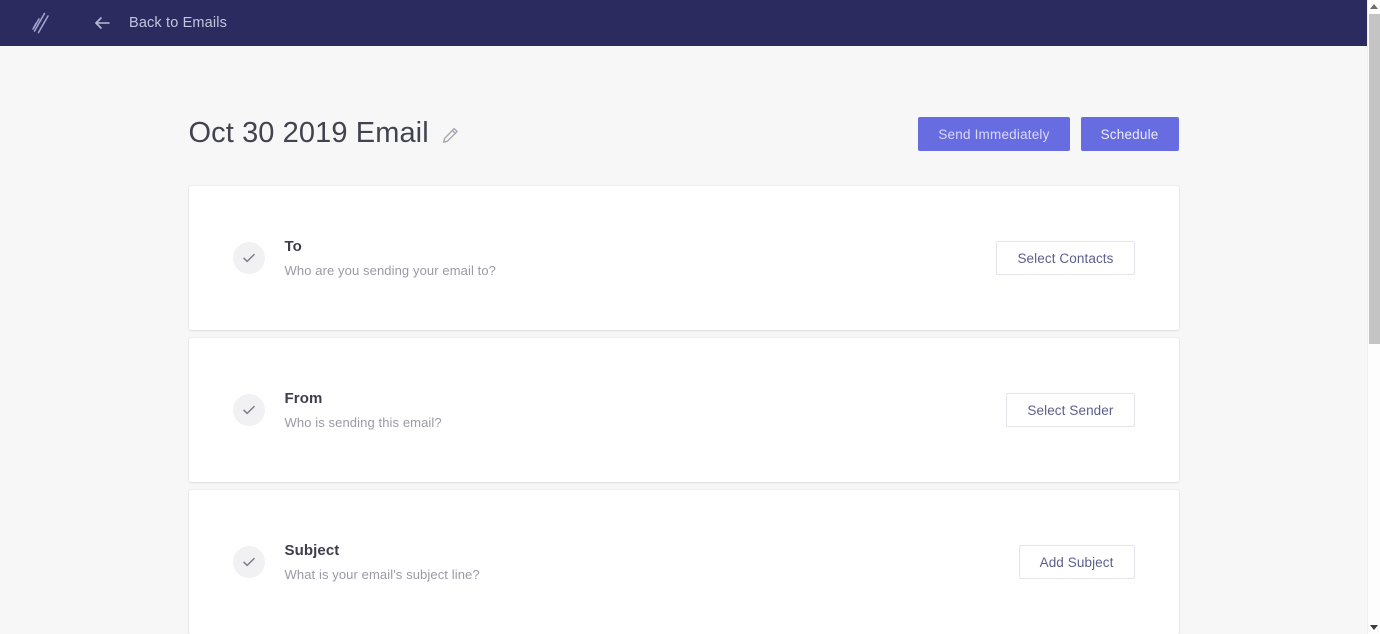 The width and height of the screenshot is (1380, 634). I want to click on top-navigation-bar: Back to Emails, so click(683, 23).